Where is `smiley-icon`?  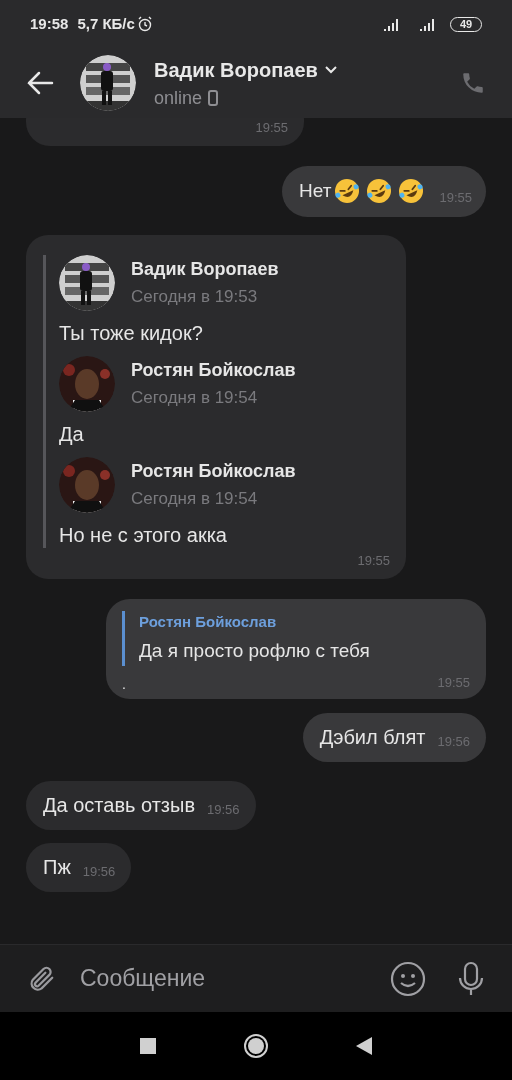 smiley-icon is located at coordinates (408, 978).